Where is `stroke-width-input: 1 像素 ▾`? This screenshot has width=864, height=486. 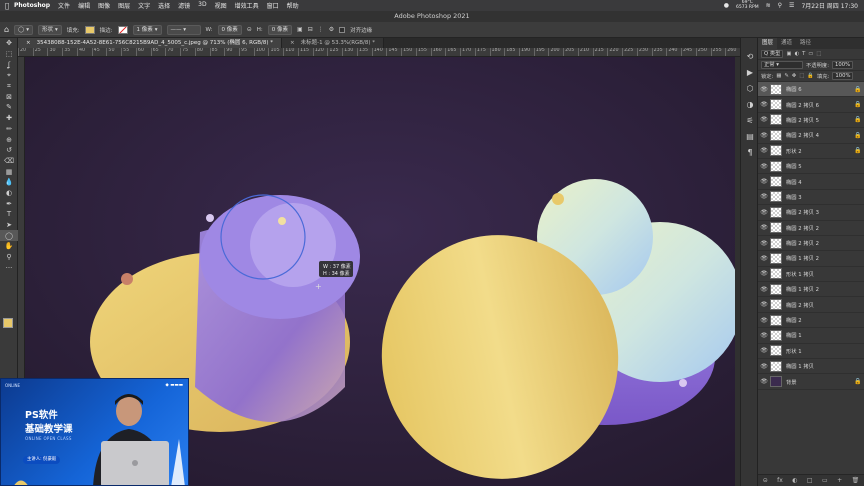 stroke-width-input: 1 像素 ▾ is located at coordinates (147, 29).